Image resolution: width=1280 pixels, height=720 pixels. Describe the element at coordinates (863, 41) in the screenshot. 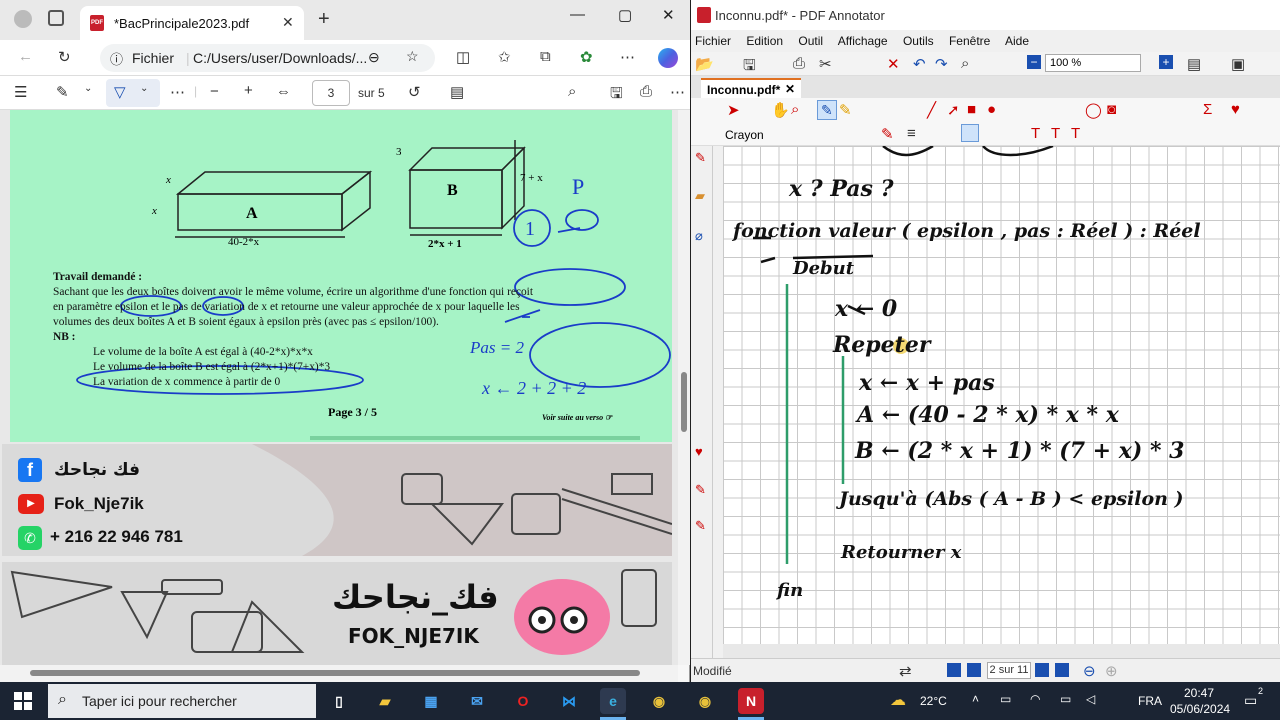

I see `menu-affichage: Affichage` at that location.